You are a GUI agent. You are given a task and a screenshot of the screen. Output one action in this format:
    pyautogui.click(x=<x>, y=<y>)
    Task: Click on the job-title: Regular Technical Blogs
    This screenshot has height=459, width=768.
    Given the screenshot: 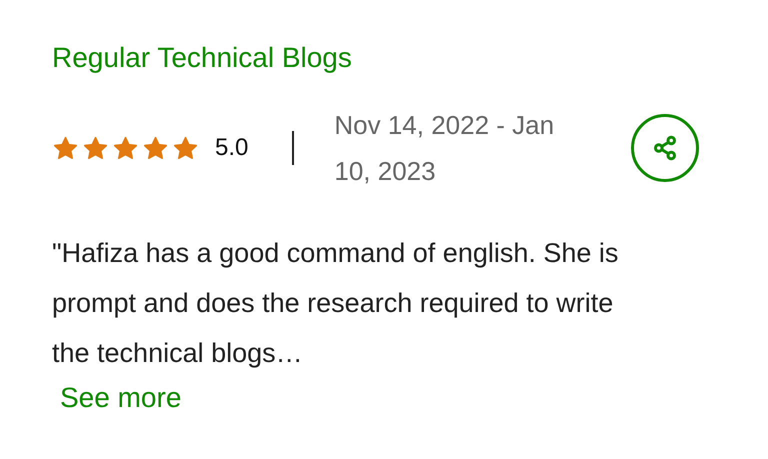 What is the action you would take?
    pyautogui.click(x=202, y=58)
    